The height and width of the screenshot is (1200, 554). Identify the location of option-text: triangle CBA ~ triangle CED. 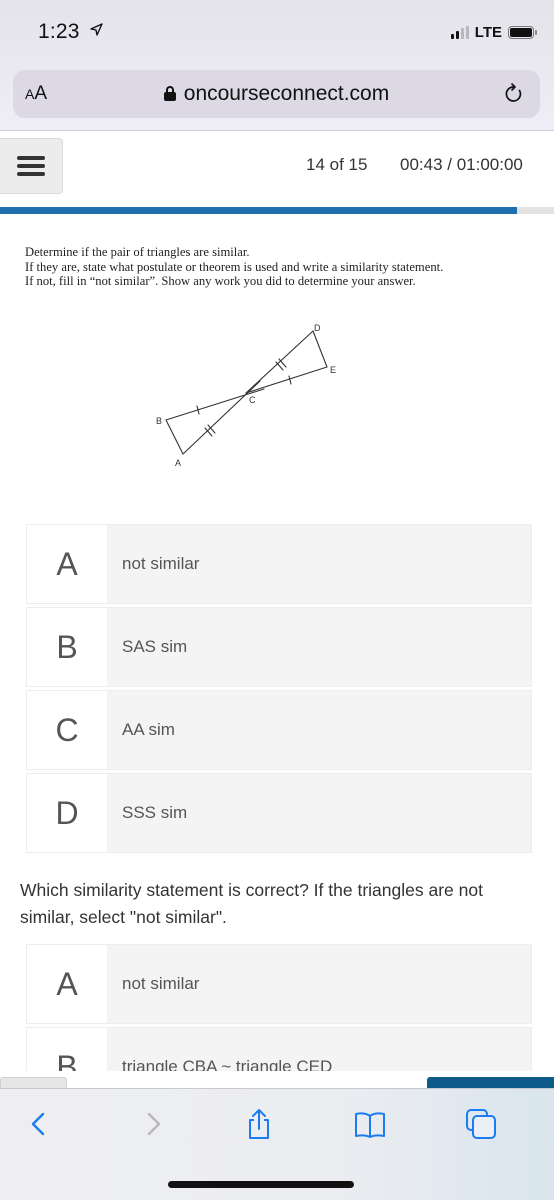
(319, 1049).